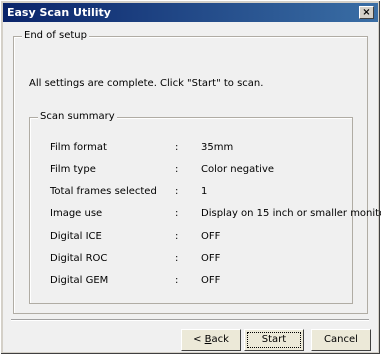 This screenshot has width=381, height=355. What do you see at coordinates (78, 147) in the screenshot?
I see `film-format-label: Film format` at bounding box center [78, 147].